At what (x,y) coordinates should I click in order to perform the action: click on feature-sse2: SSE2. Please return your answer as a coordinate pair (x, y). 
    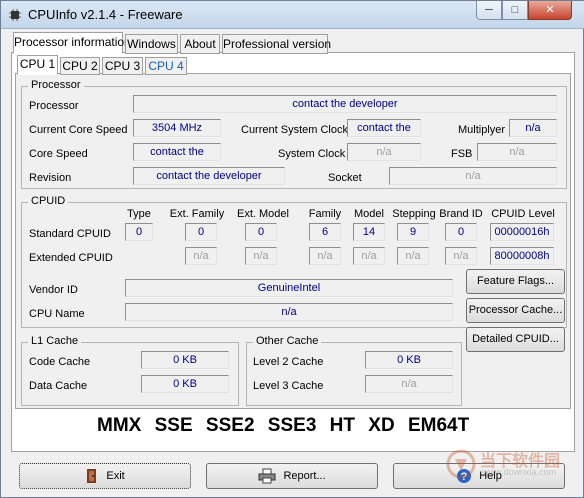
    Looking at the image, I should click on (230, 425).